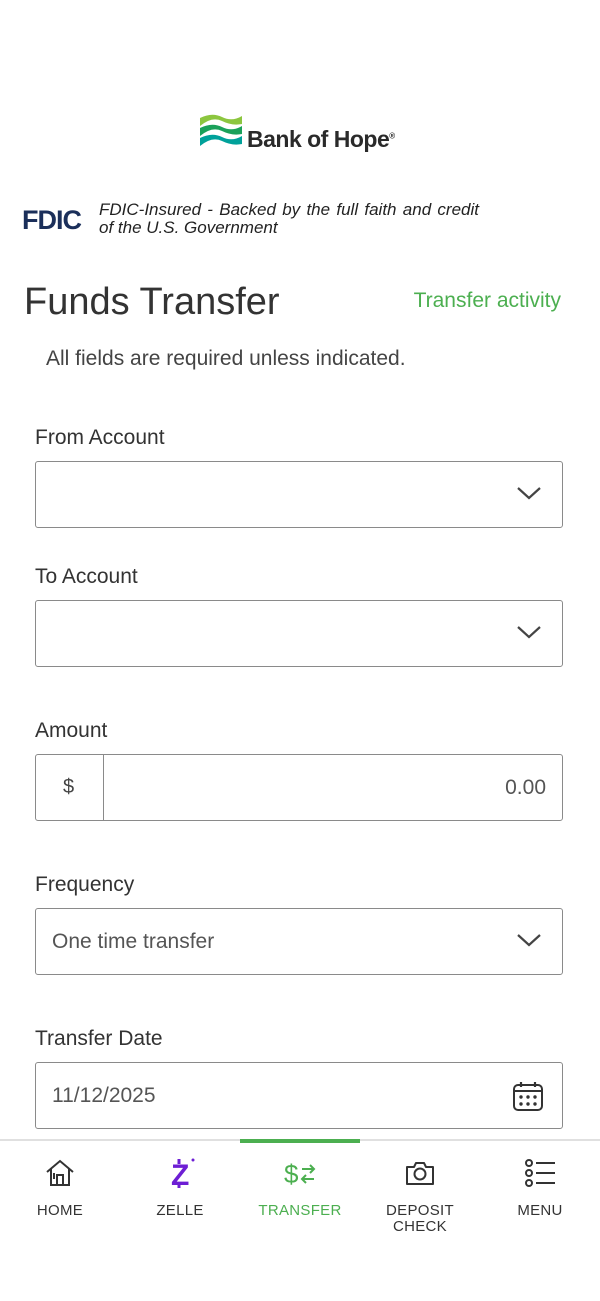 This screenshot has height=1301, width=600. I want to click on nav-home-label: HOME, so click(60, 1210).